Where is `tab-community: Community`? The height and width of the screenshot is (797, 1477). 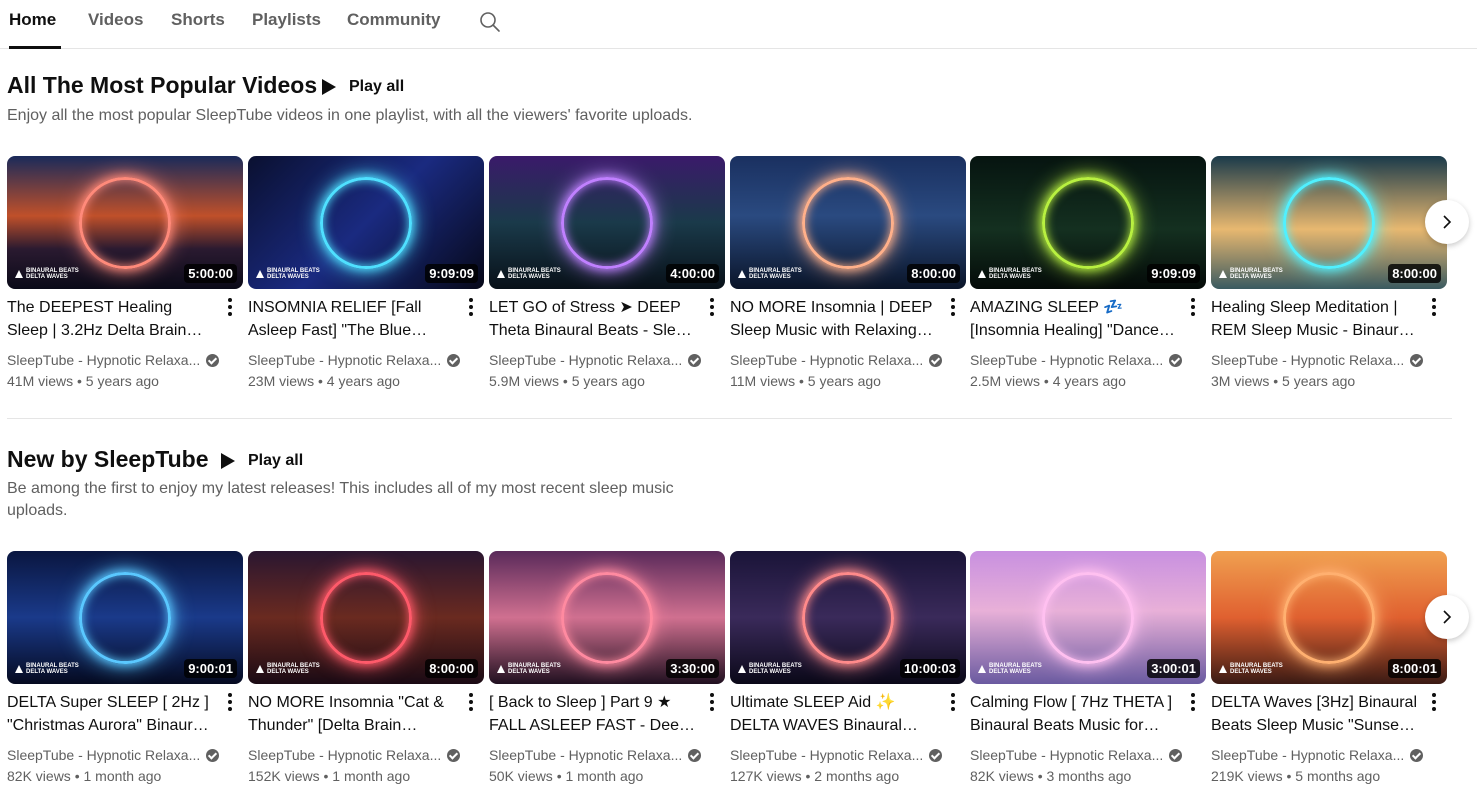
tab-community: Community is located at coordinates (394, 29).